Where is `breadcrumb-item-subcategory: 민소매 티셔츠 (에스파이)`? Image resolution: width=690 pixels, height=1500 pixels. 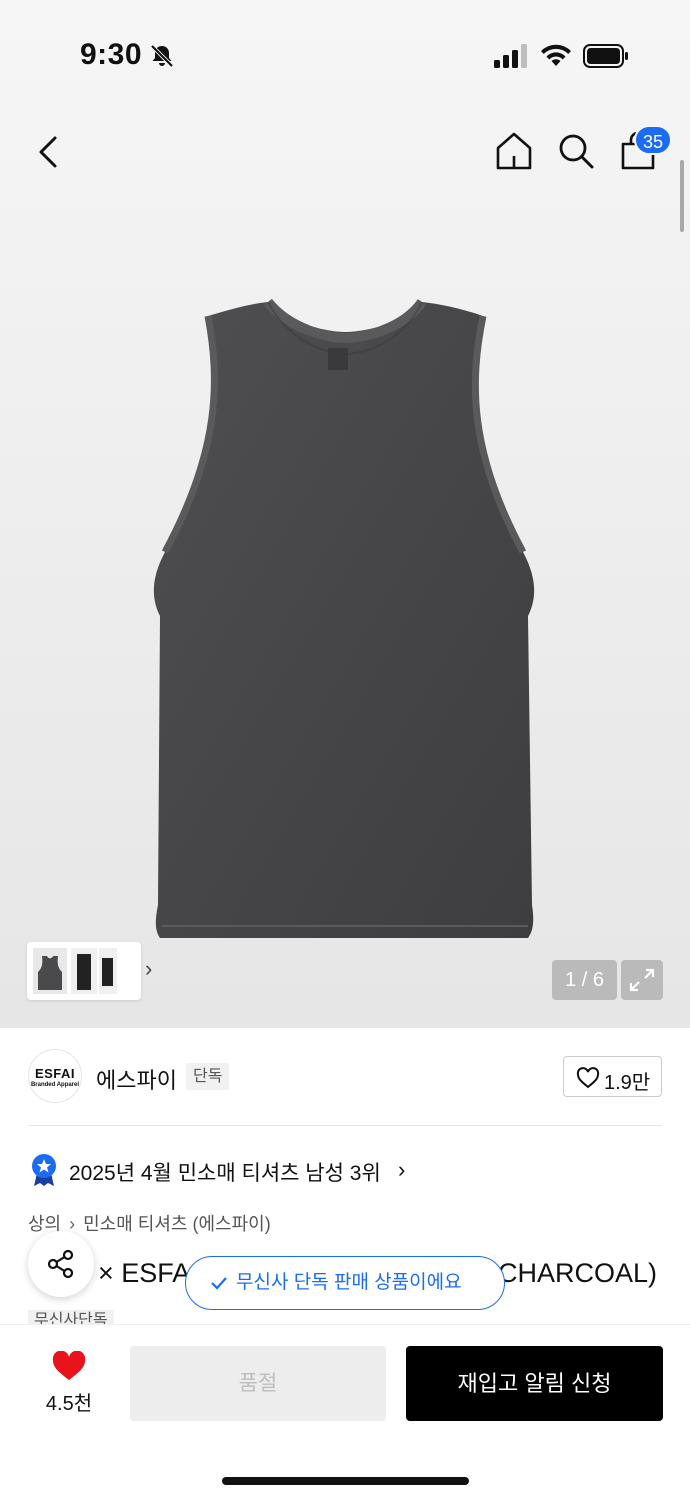
breadcrumb-item-subcategory: 민소매 티셔츠 (에스파이) is located at coordinates (177, 1224).